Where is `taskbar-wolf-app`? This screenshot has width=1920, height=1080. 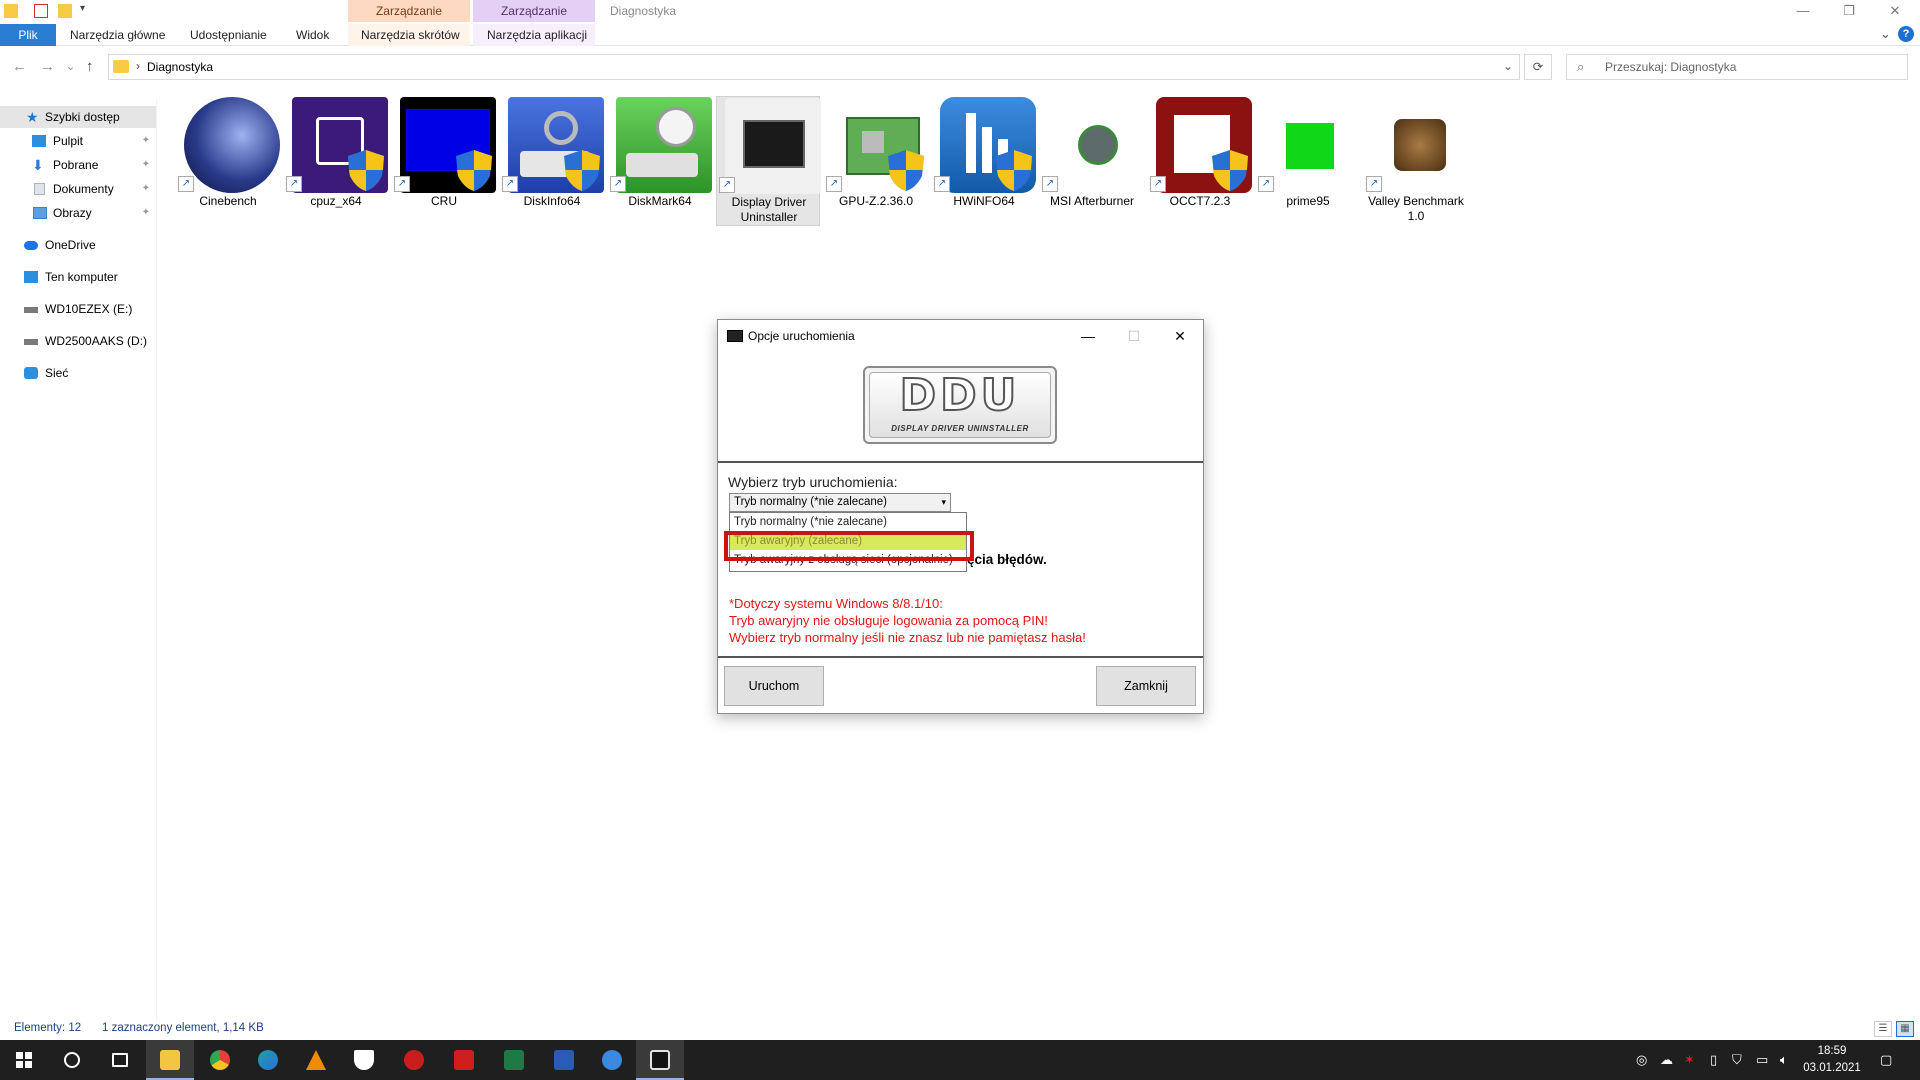
taskbar-wolf-app is located at coordinates (364, 1060).